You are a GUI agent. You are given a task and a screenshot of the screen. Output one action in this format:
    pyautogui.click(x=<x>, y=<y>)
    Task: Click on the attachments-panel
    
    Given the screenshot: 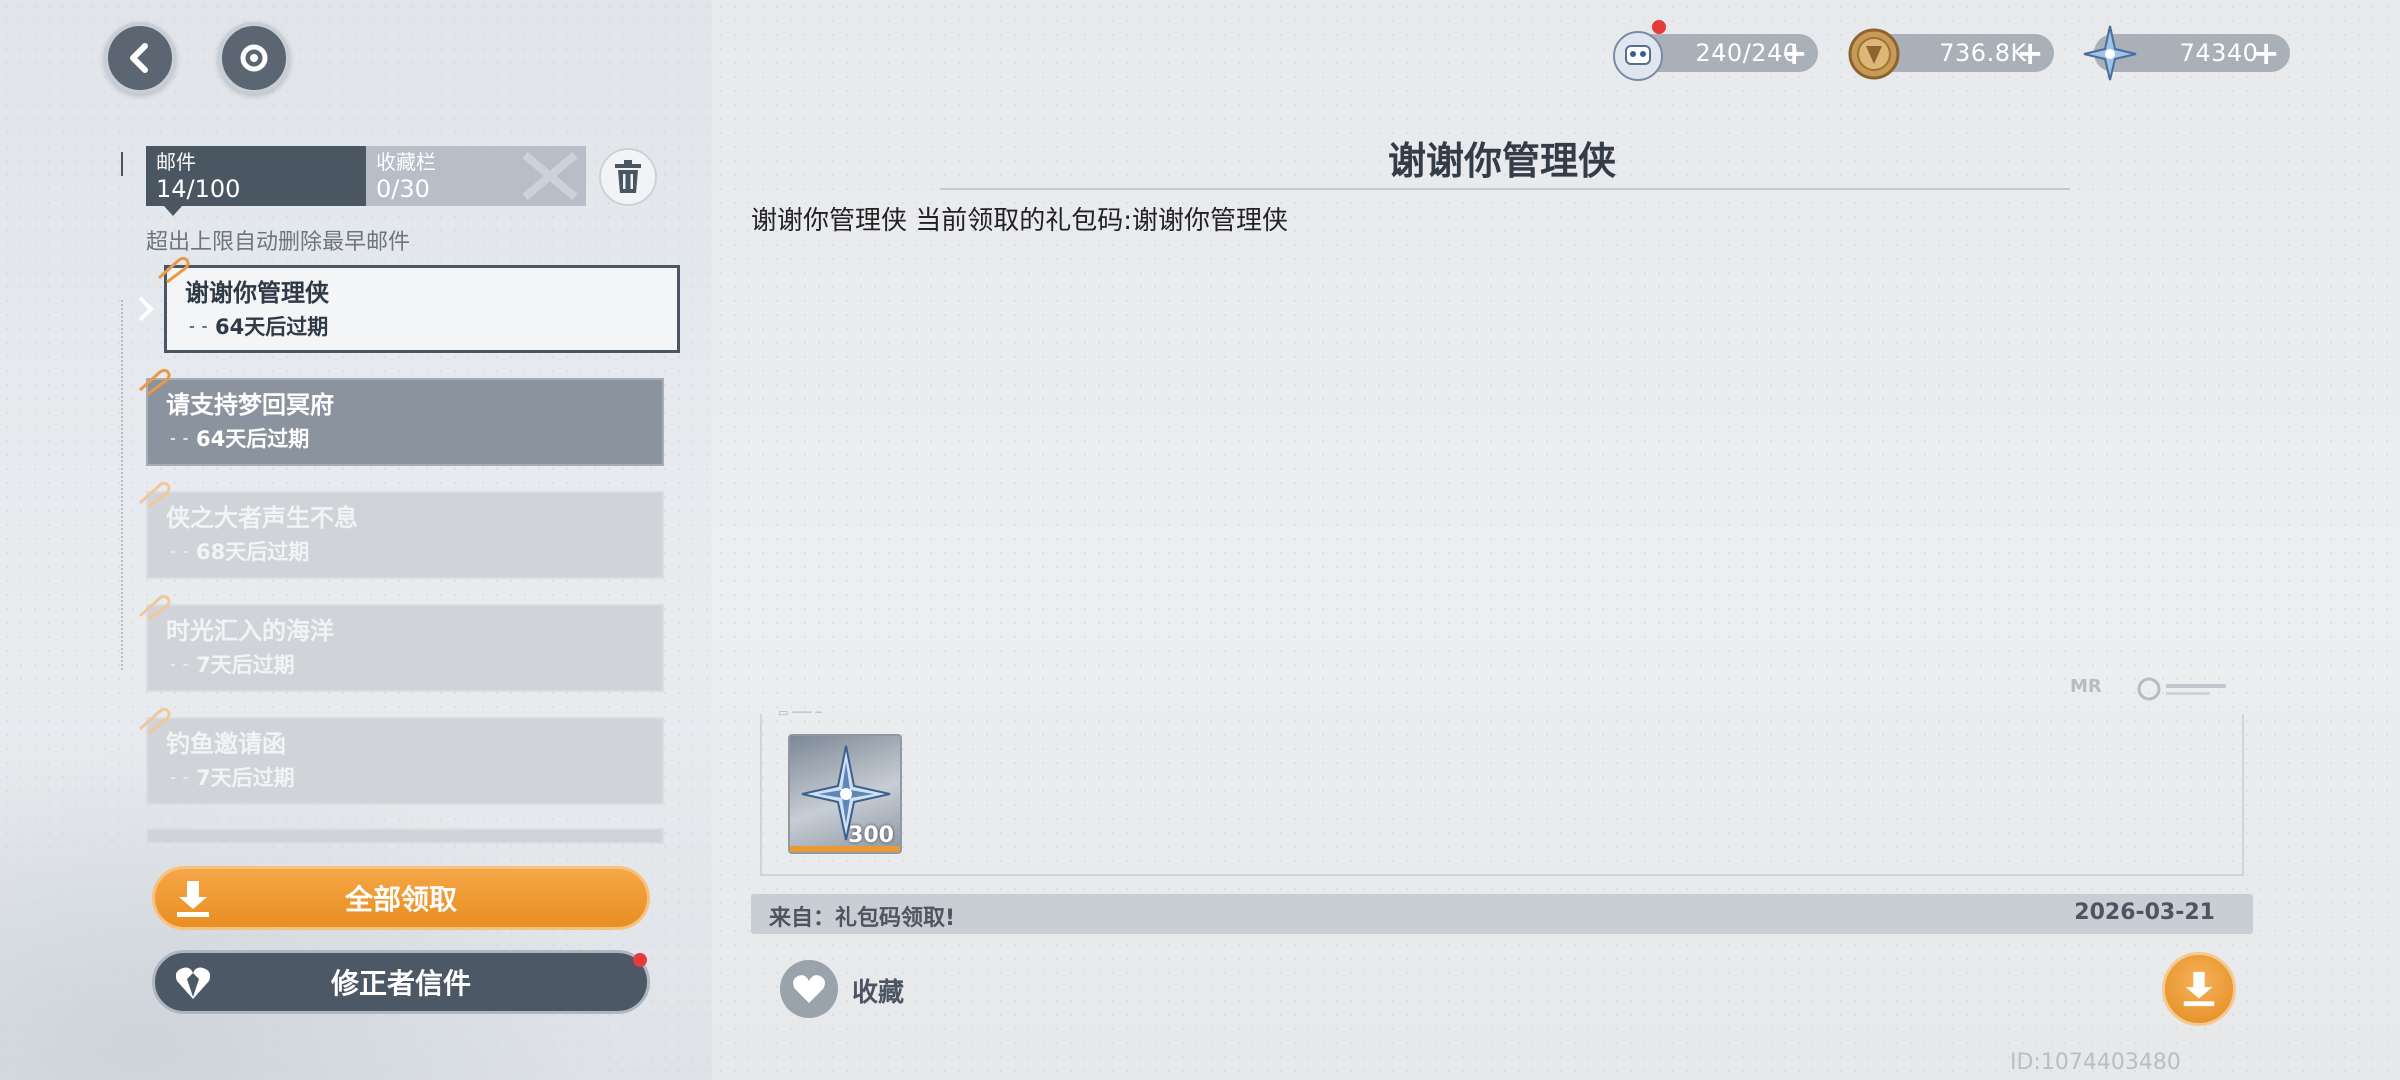 What is the action you would take?
    pyautogui.click(x=1502, y=795)
    